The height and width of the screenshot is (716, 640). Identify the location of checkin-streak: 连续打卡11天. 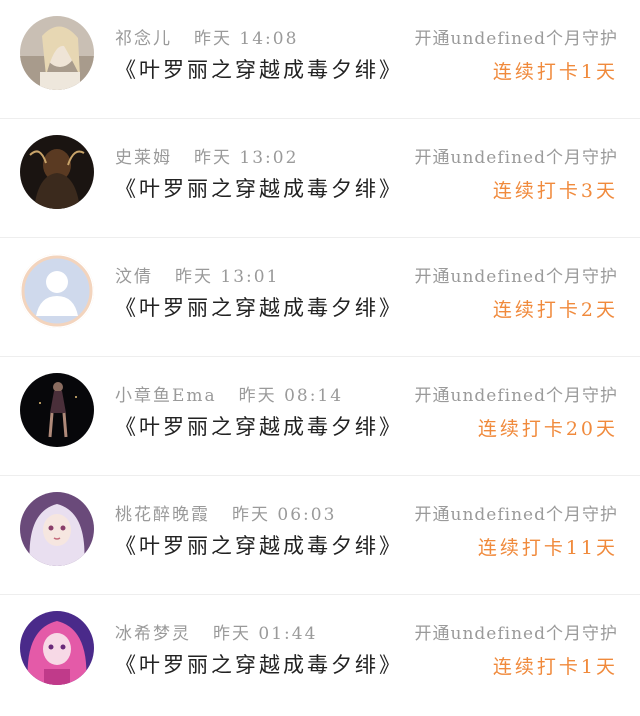
(547, 548).